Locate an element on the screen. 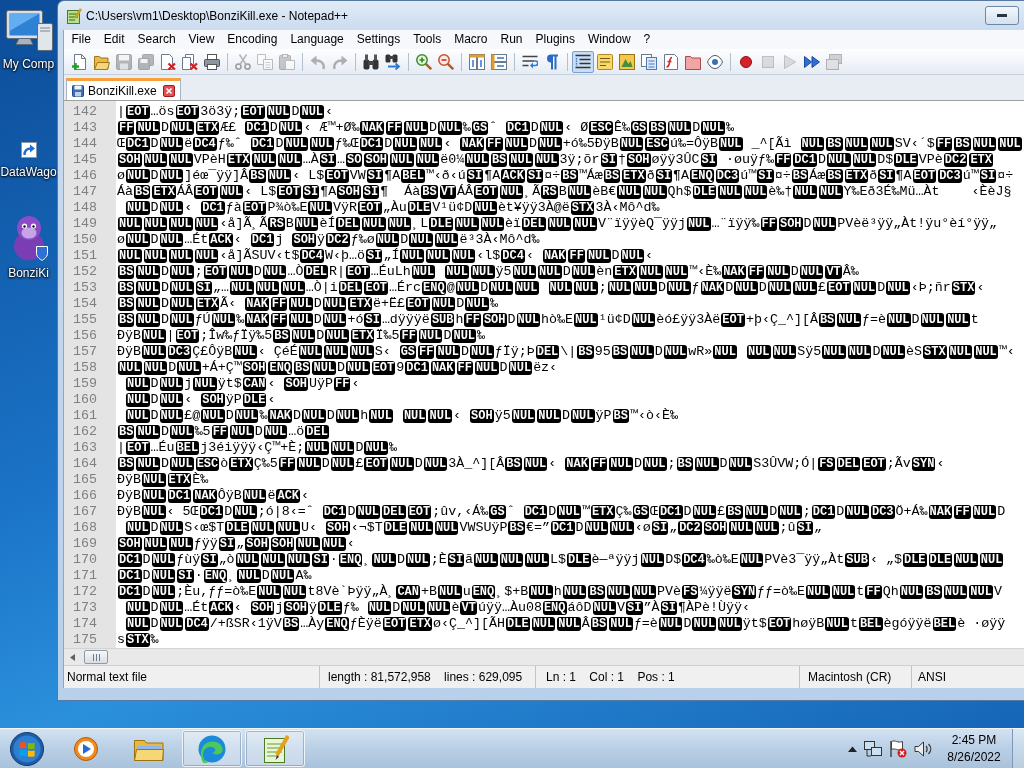 This screenshot has width=1024, height=768. start-orb-icon is located at coordinates (27, 748).